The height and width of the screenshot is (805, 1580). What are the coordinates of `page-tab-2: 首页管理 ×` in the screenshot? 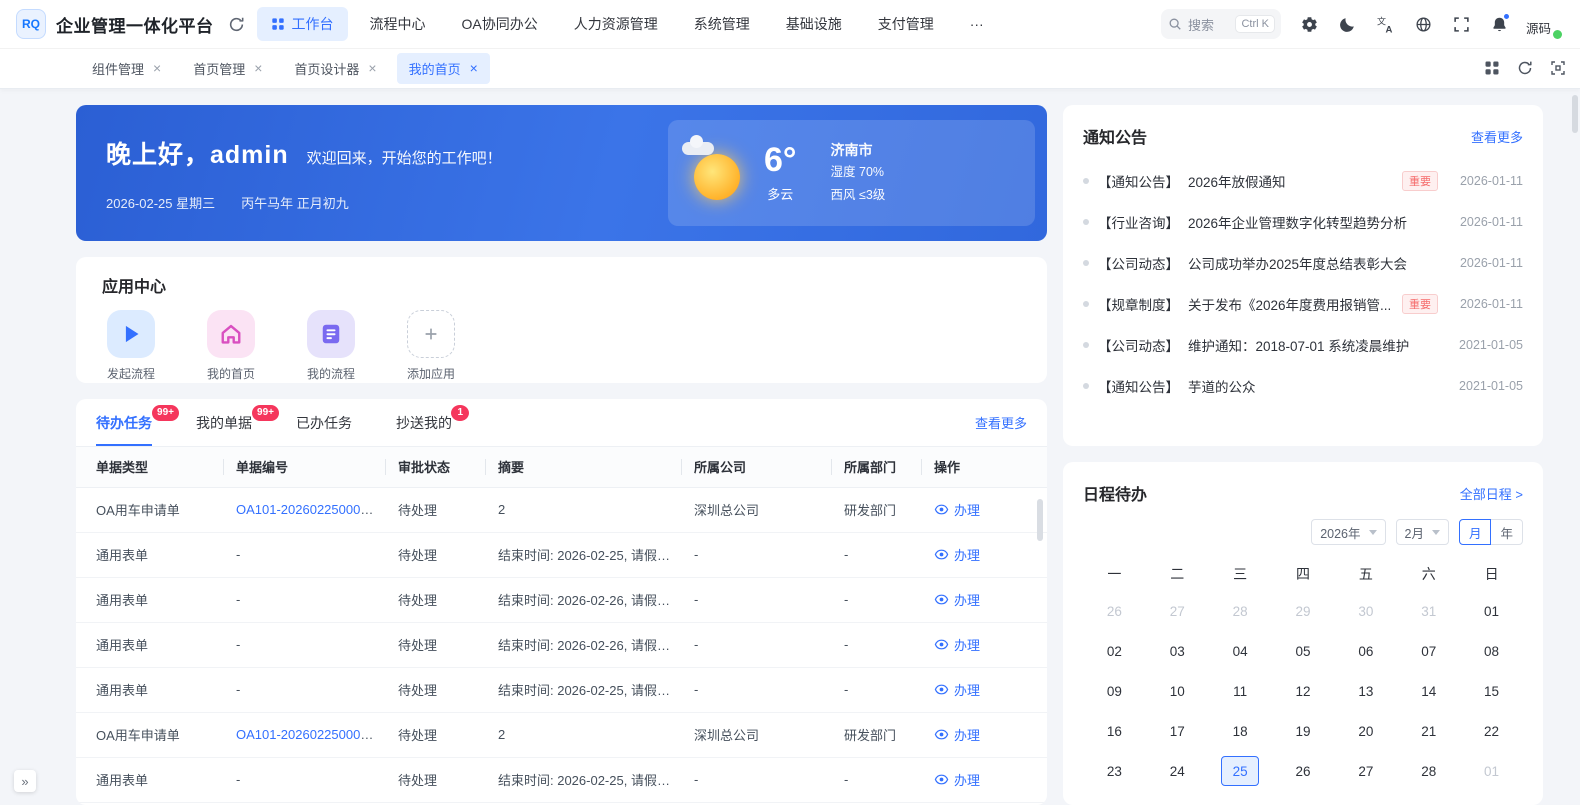 It's located at (227, 68).